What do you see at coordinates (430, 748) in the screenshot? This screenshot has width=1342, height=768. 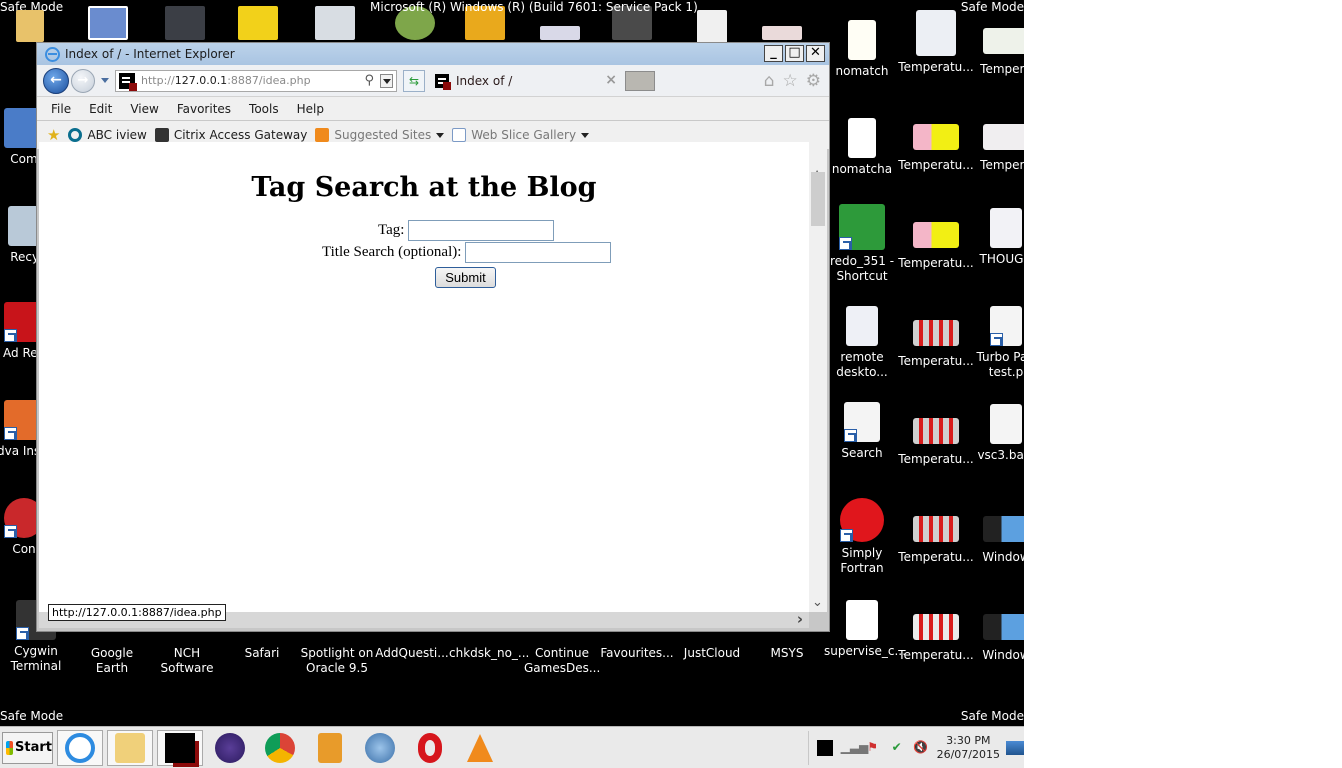 I see `taskbar-opera` at bounding box center [430, 748].